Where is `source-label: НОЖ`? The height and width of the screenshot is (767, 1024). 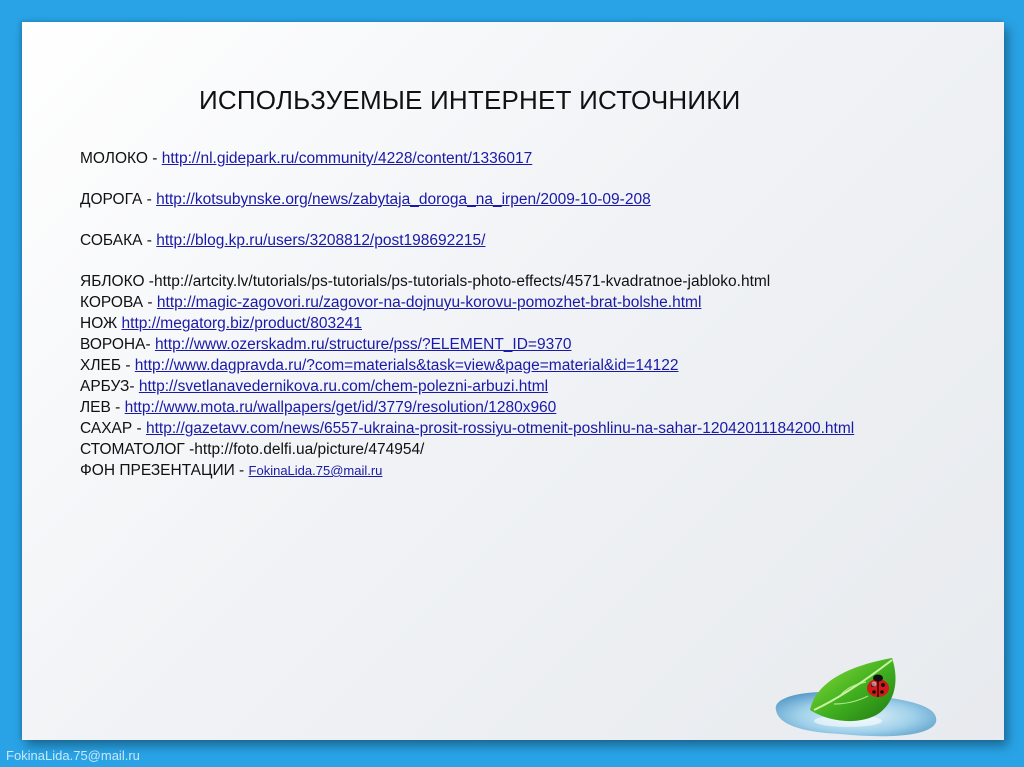
source-label: НОЖ is located at coordinates (101, 323).